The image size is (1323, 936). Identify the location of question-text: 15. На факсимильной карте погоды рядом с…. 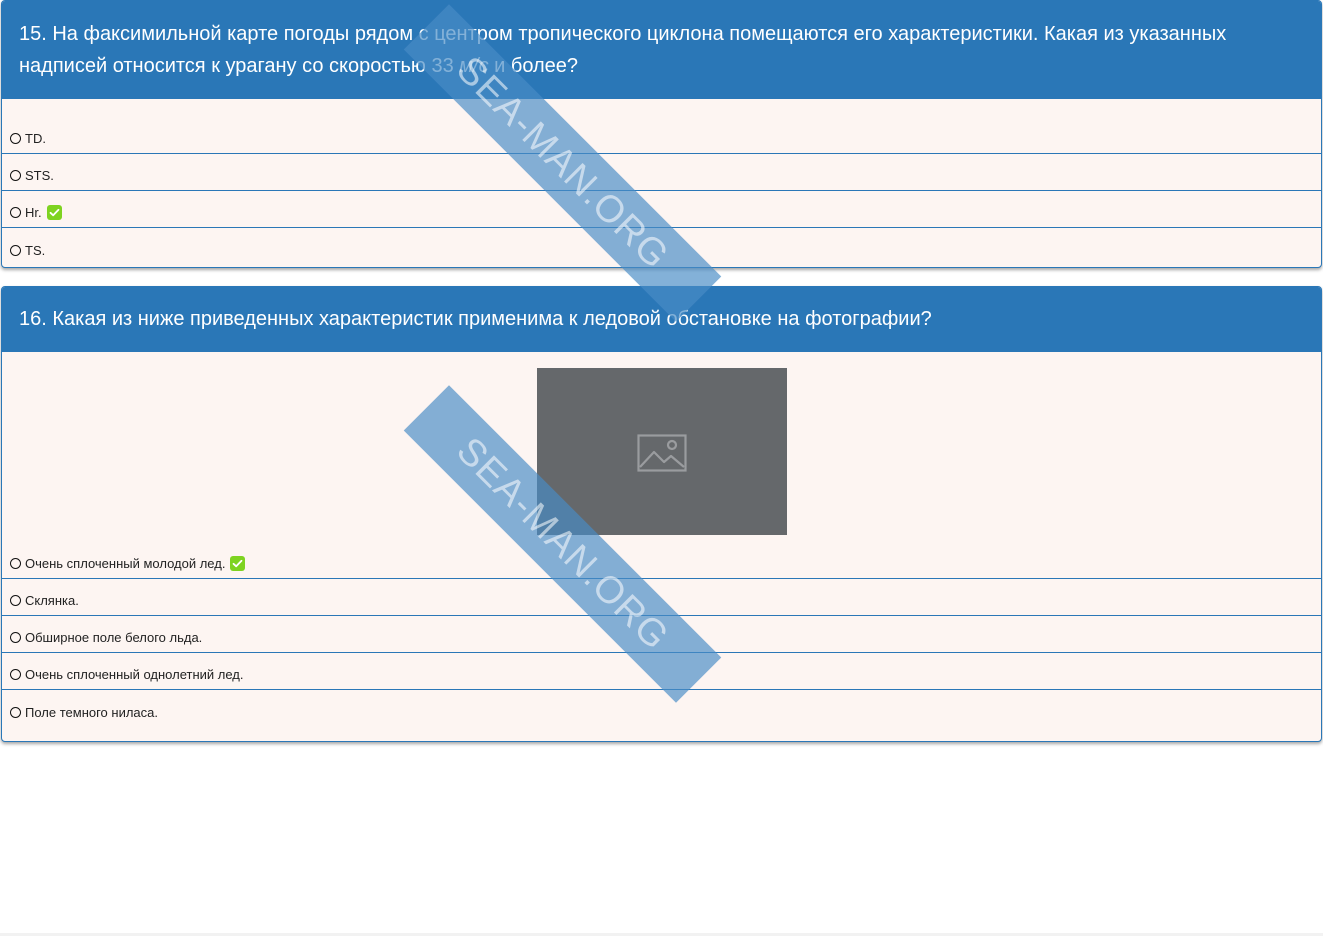
(623, 50).